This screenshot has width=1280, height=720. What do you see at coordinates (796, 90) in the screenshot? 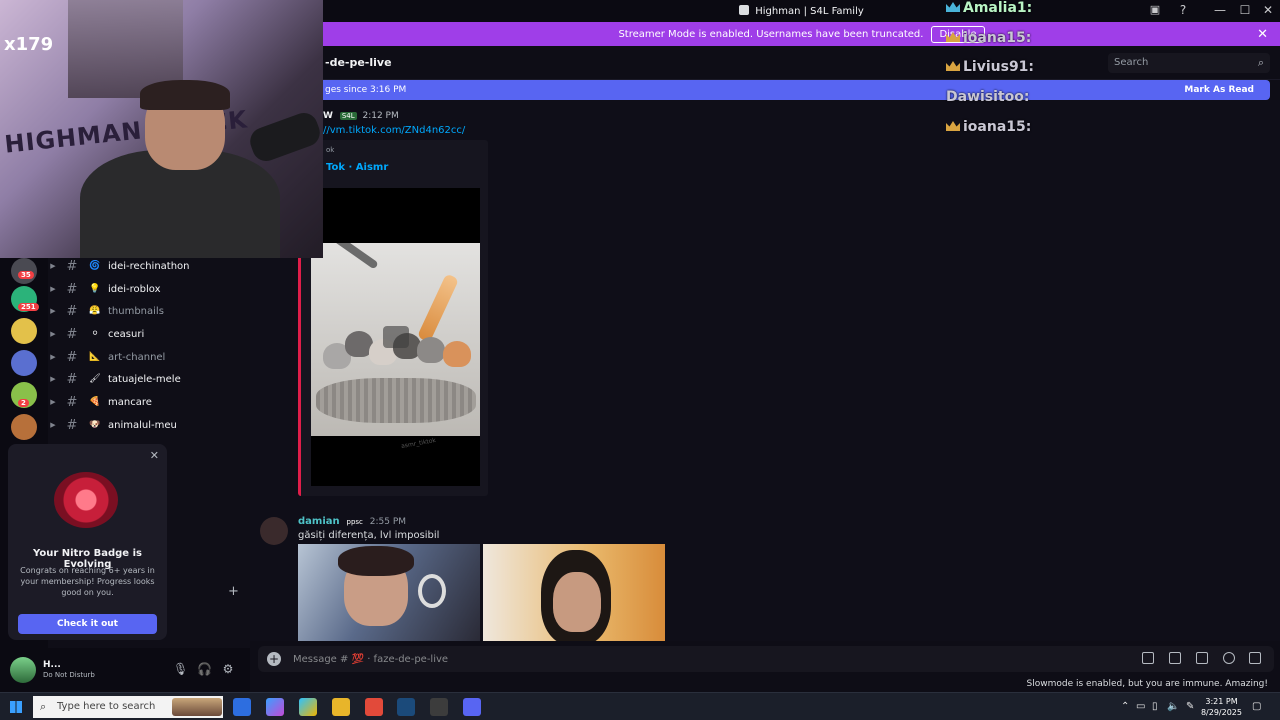
I see `new-messages-bar: ges since 3:16 PM Mark As Read` at bounding box center [796, 90].